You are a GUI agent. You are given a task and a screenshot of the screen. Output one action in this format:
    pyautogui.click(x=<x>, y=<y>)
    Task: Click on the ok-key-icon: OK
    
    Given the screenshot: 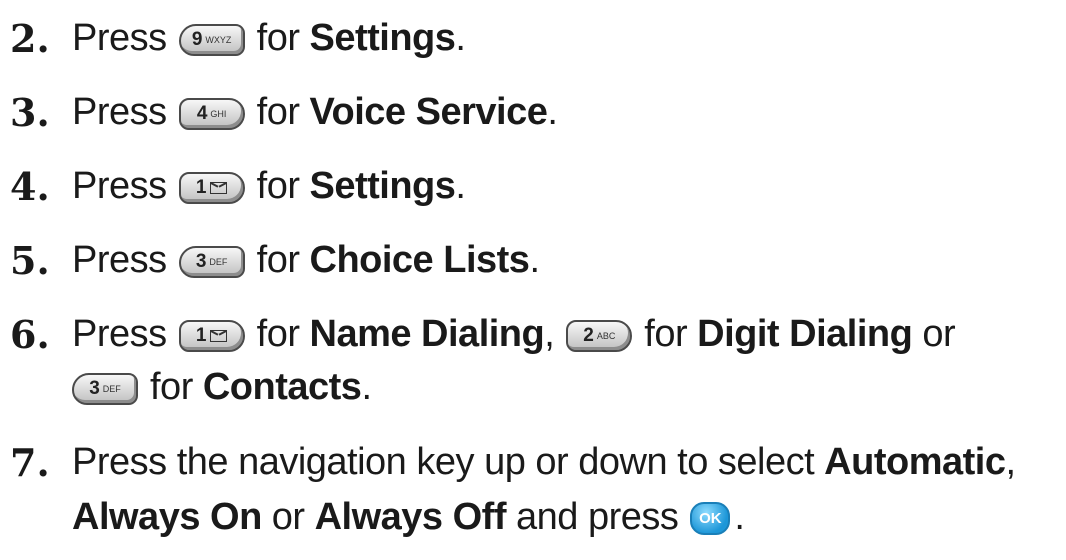 What is the action you would take?
    pyautogui.click(x=710, y=518)
    